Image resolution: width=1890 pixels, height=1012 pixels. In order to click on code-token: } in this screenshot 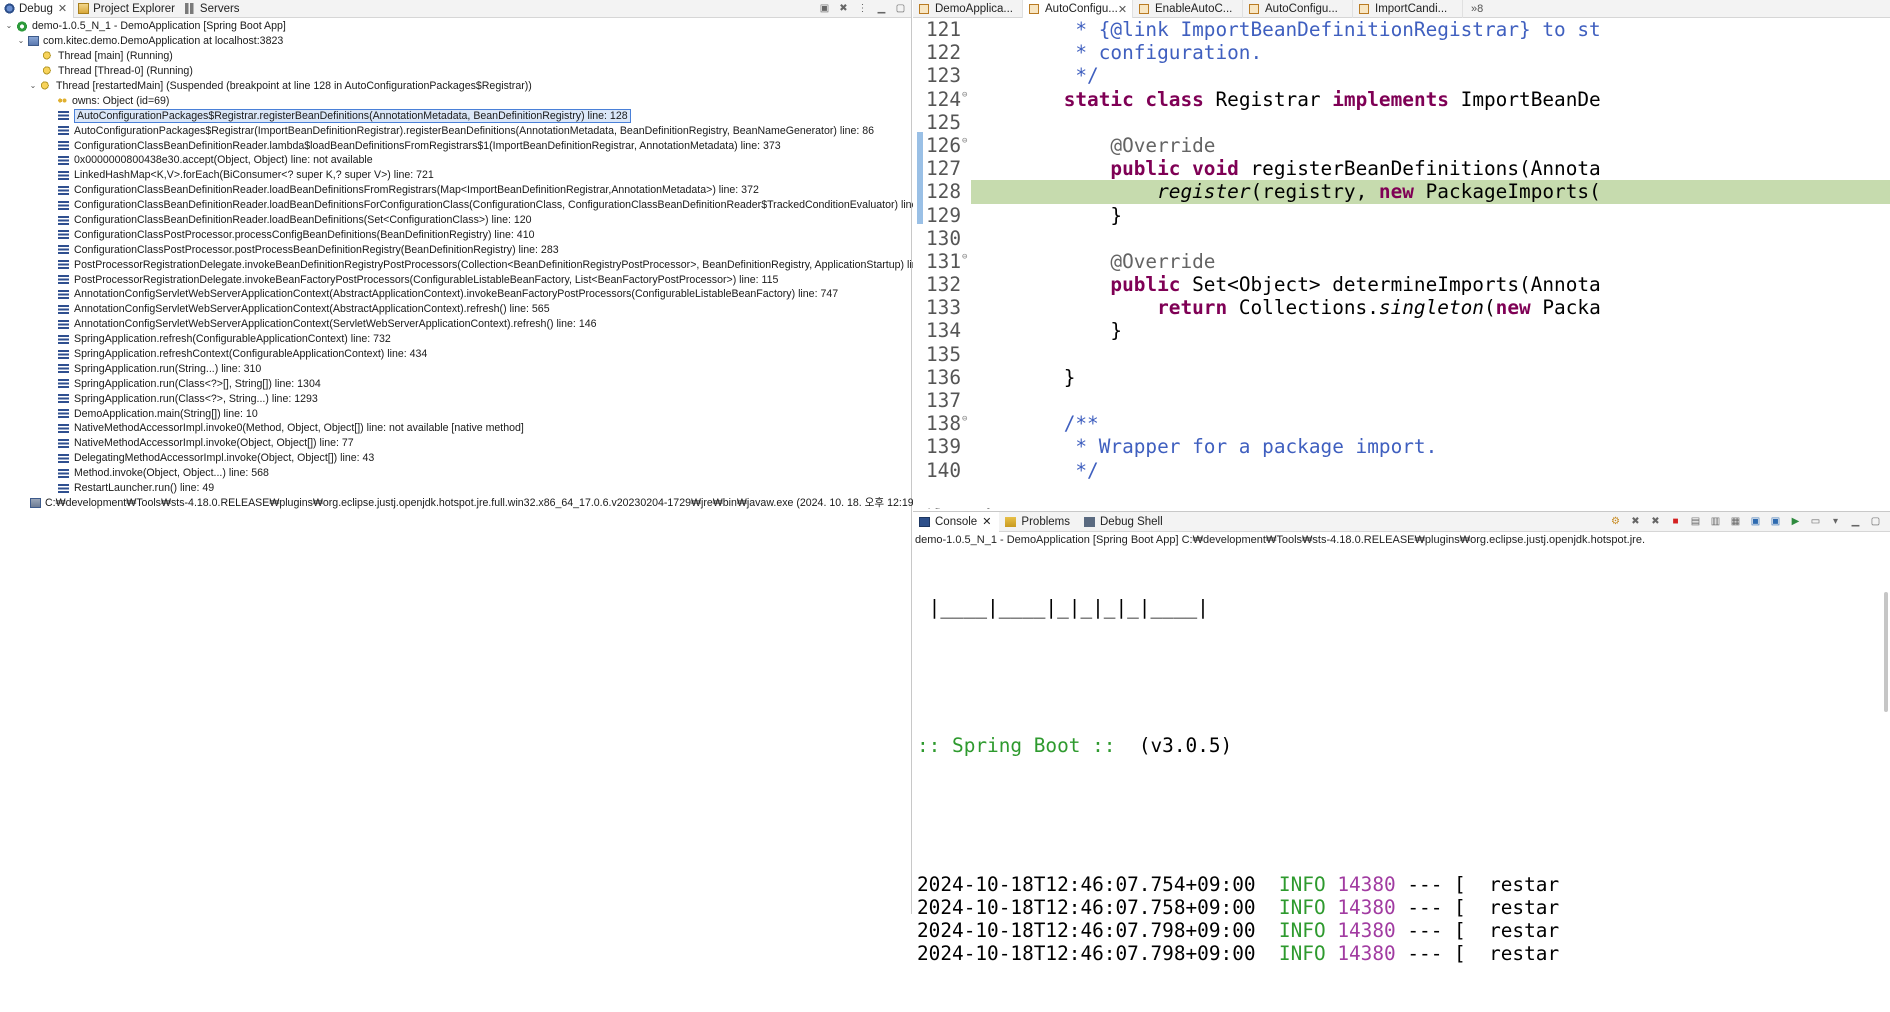, I will do `click(1070, 331)`.